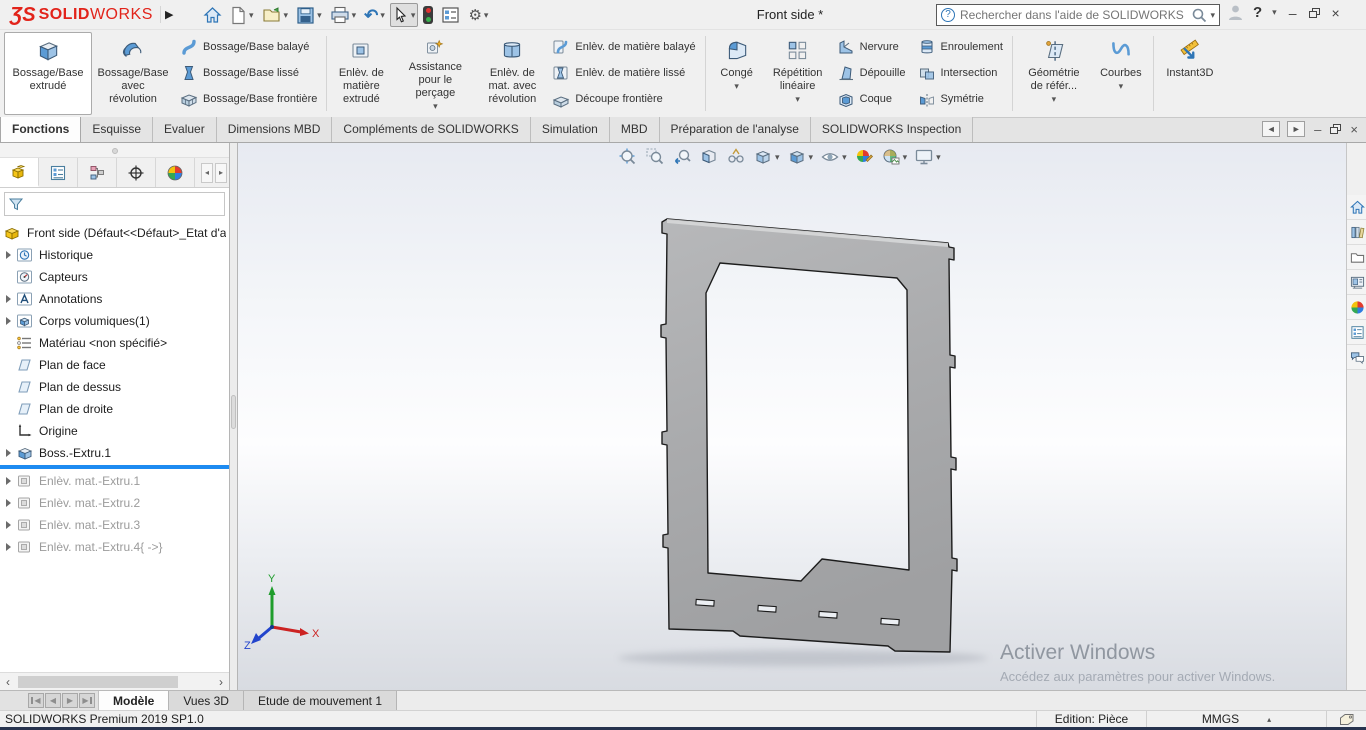 This screenshot has width=1366, height=730. Describe the element at coordinates (114, 503) in the screenshot. I see `tree-item-enlev-extru2: Enlèv. mat.-Extru.2` at that location.